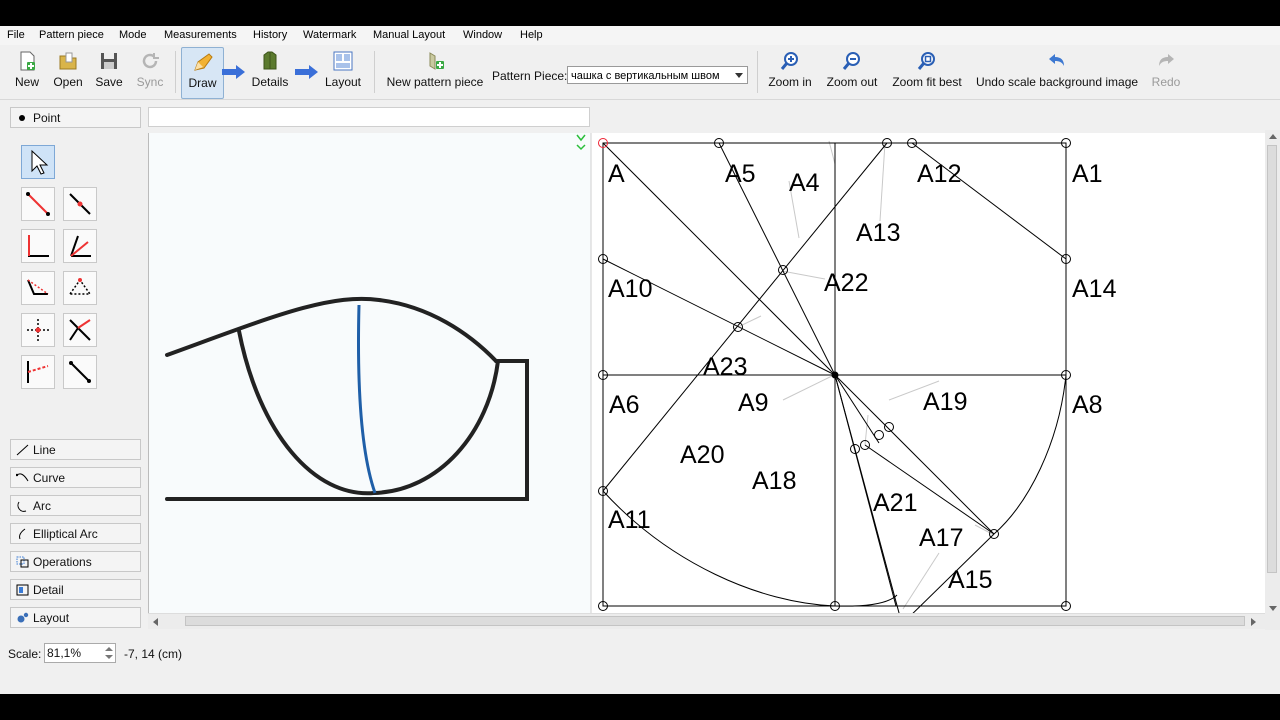 This screenshot has width=1280, height=720. I want to click on menu-measurements: Measurements, so click(200, 35).